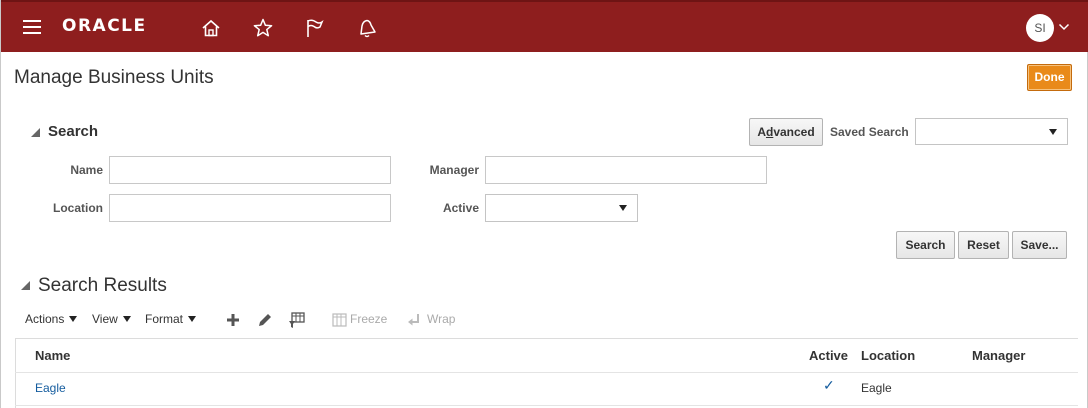 The height and width of the screenshot is (408, 1088). What do you see at coordinates (78, 208) in the screenshot?
I see `location-label: Location` at bounding box center [78, 208].